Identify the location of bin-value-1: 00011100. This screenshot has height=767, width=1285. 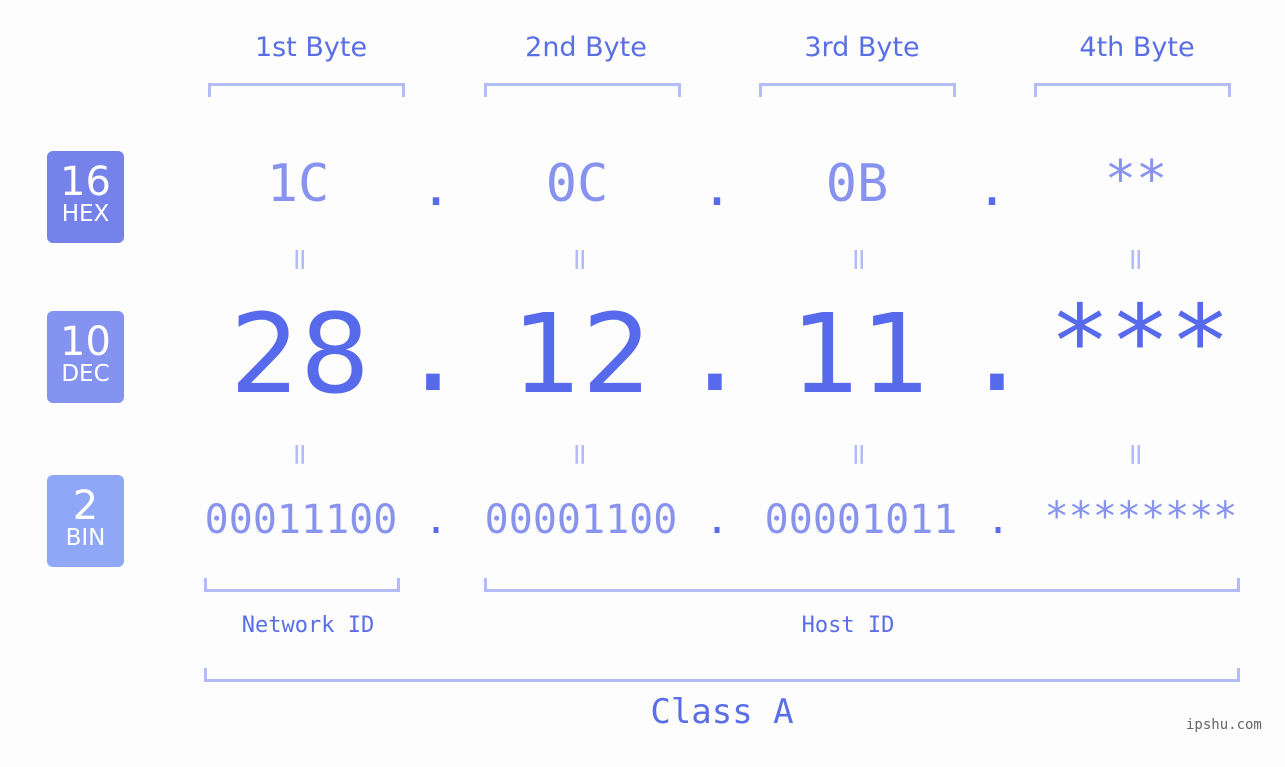
(301, 520).